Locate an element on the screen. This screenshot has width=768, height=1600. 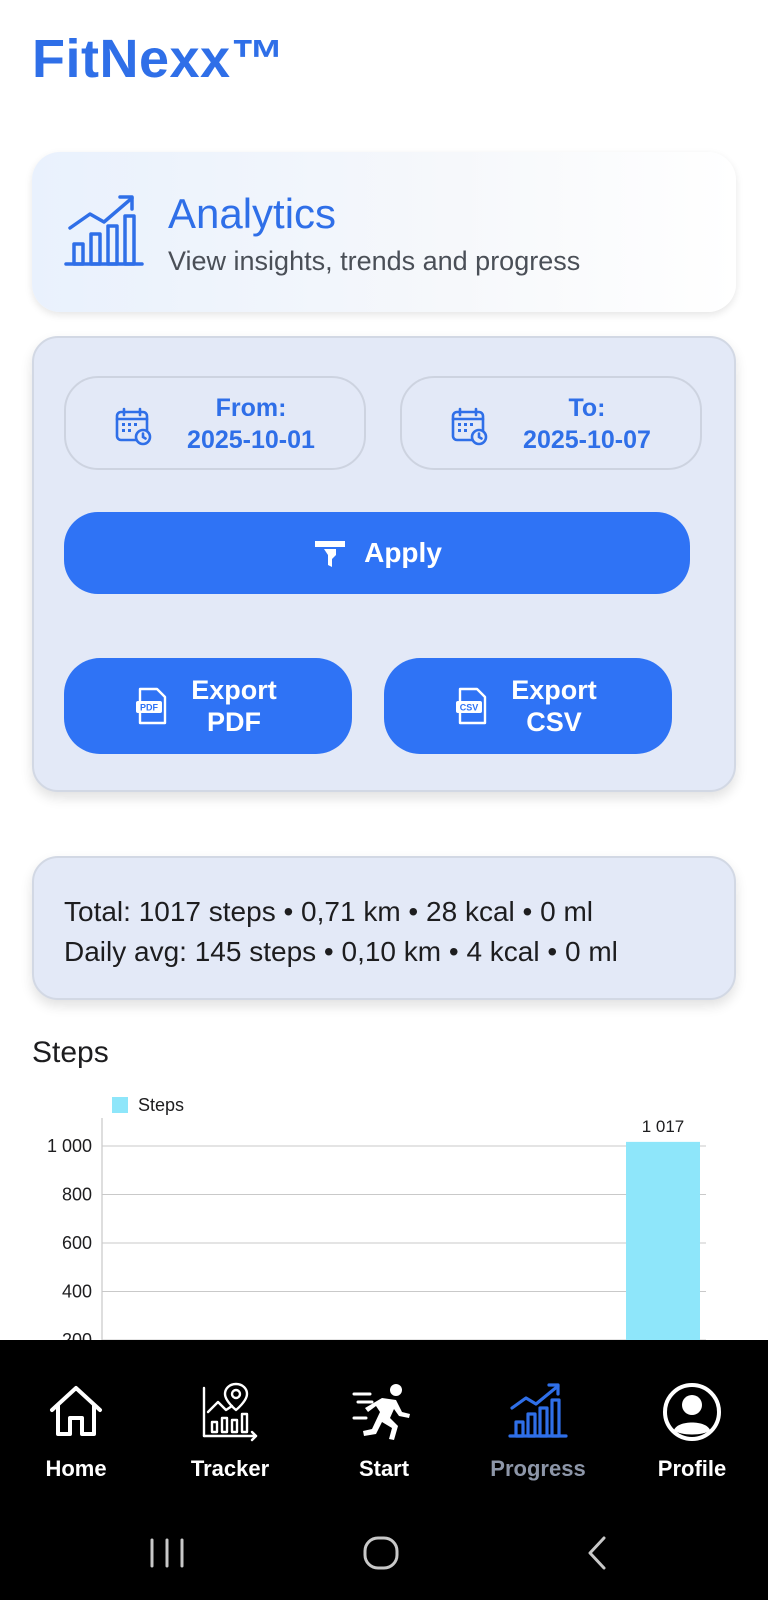
nav-home-label: Home is located at coordinates (76, 1468).